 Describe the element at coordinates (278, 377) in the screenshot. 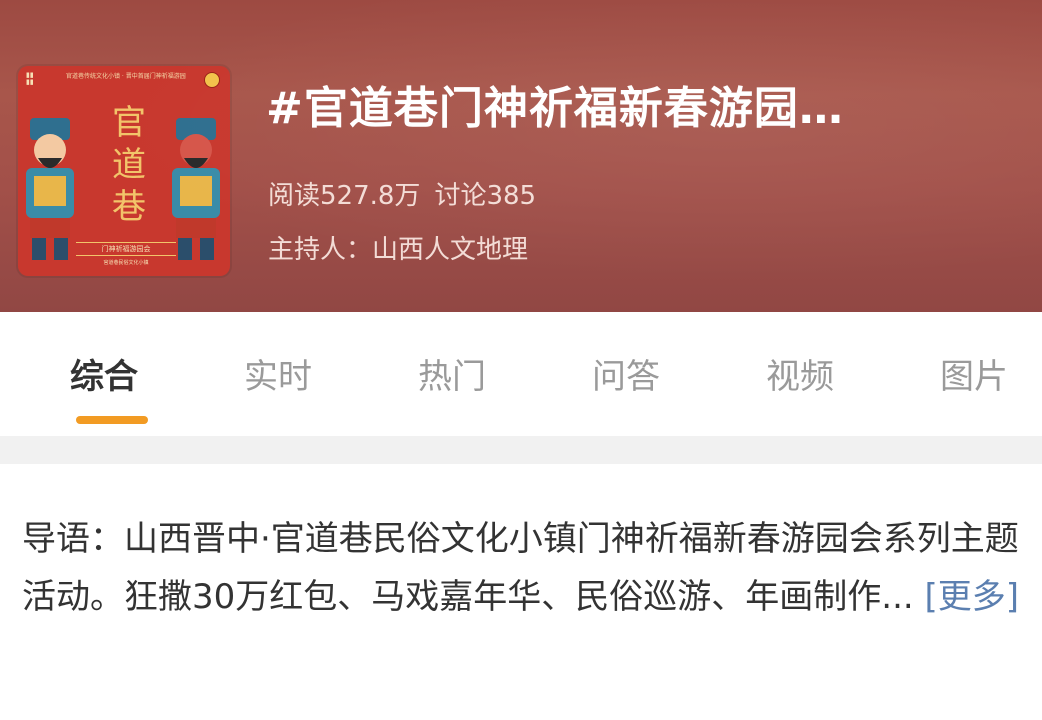

I see `tab-realtime: 实时` at that location.